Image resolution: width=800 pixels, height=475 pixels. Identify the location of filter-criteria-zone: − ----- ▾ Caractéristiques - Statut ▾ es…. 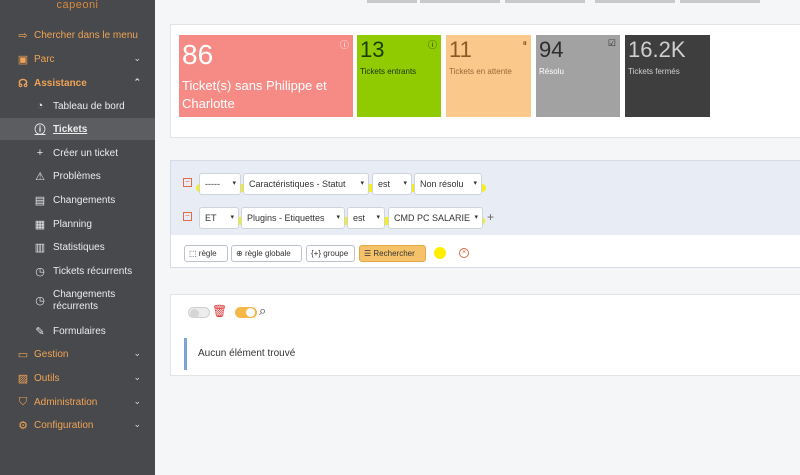
(485, 198).